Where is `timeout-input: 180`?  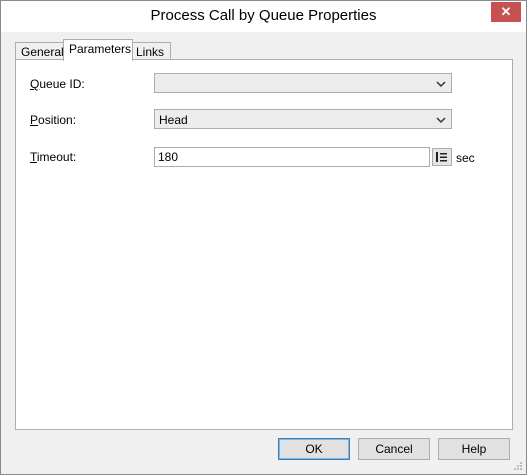 timeout-input: 180 is located at coordinates (292, 157).